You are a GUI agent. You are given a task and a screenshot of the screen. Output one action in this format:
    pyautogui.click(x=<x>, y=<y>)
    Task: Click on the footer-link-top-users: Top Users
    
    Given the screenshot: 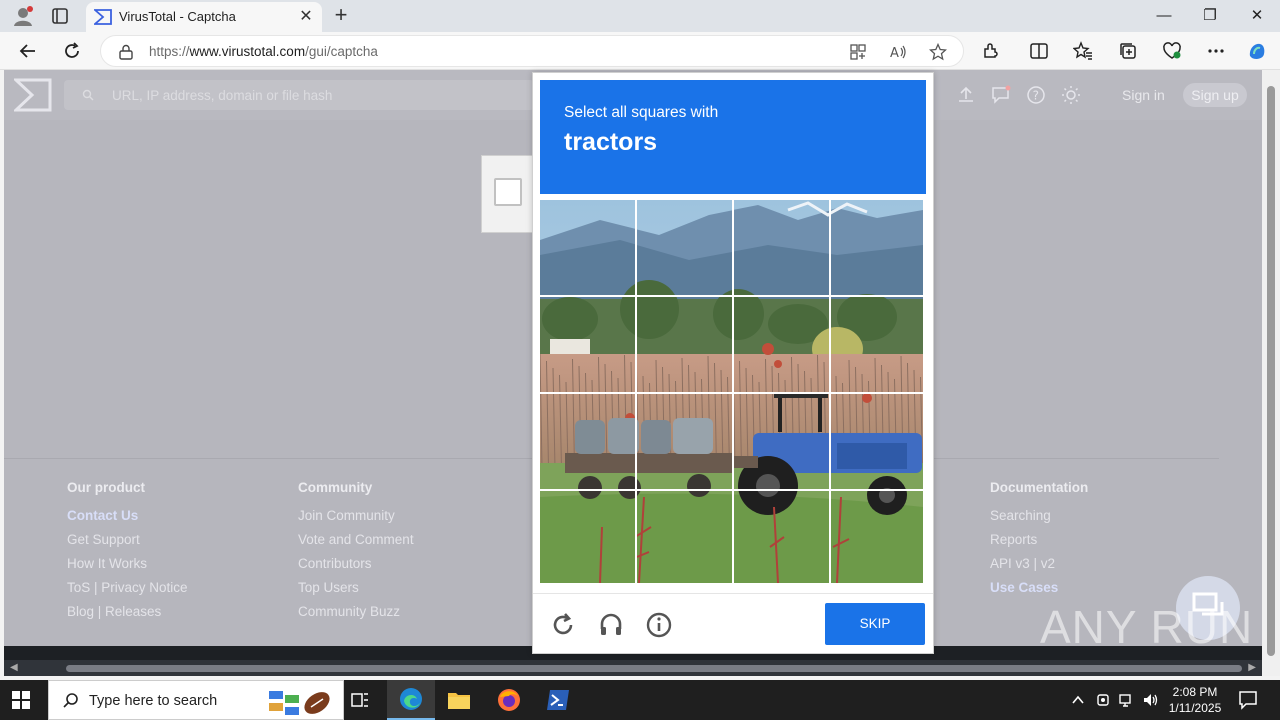 What is the action you would take?
    pyautogui.click(x=356, y=592)
    